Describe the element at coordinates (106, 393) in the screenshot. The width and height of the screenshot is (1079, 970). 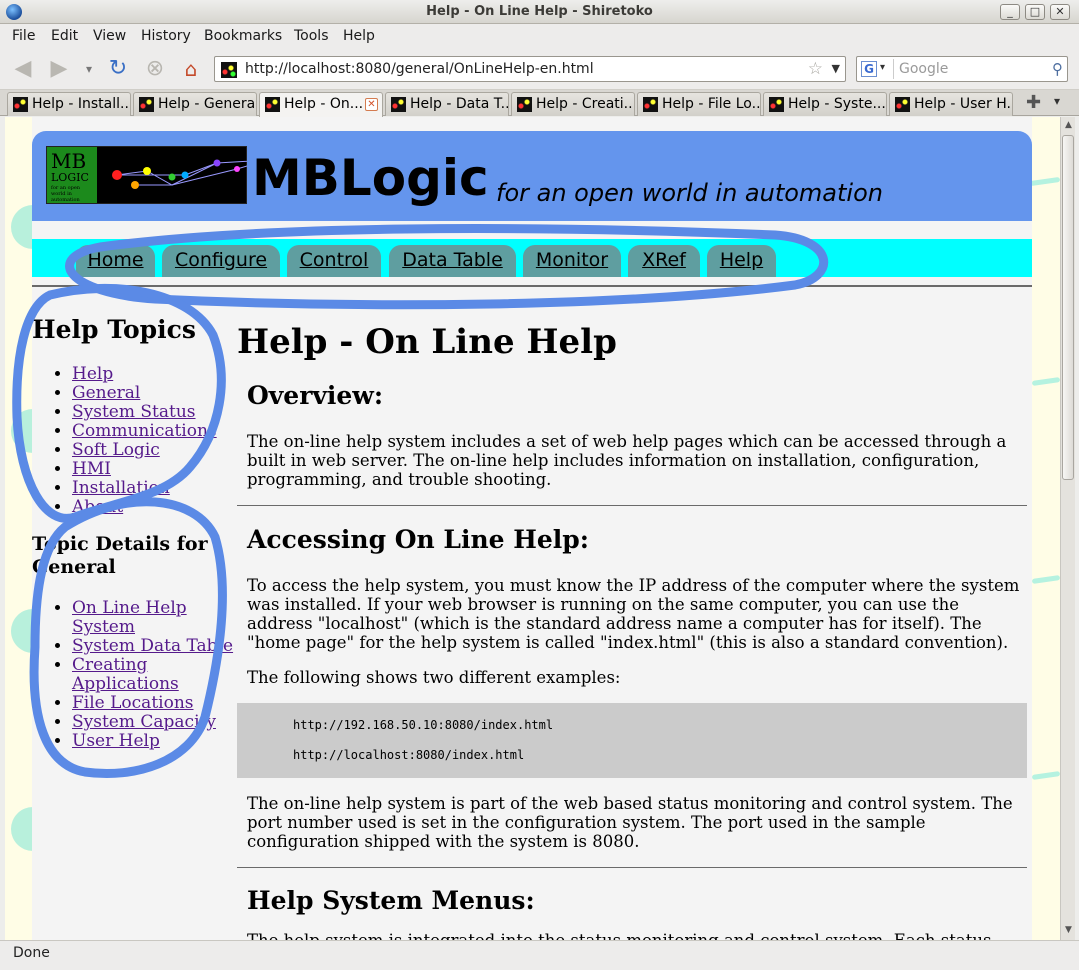
I see `topic-link-general: General` at that location.